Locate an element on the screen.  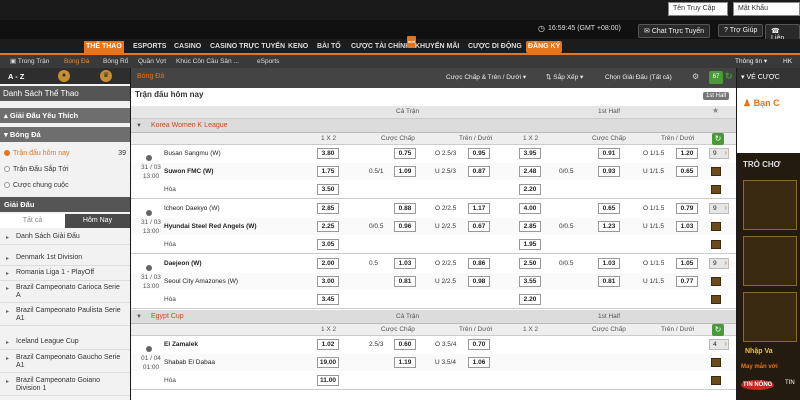
odds-button: 1.06 is located at coordinates (479, 362).